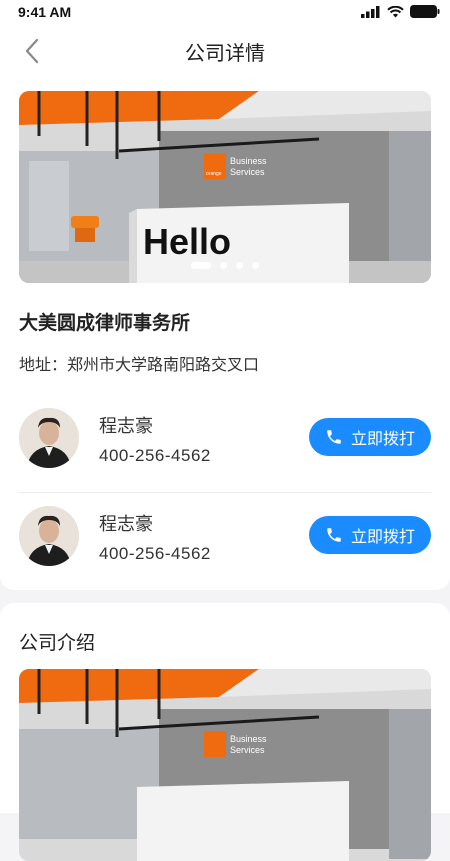  I want to click on page-title: 公司详情, so click(225, 54).